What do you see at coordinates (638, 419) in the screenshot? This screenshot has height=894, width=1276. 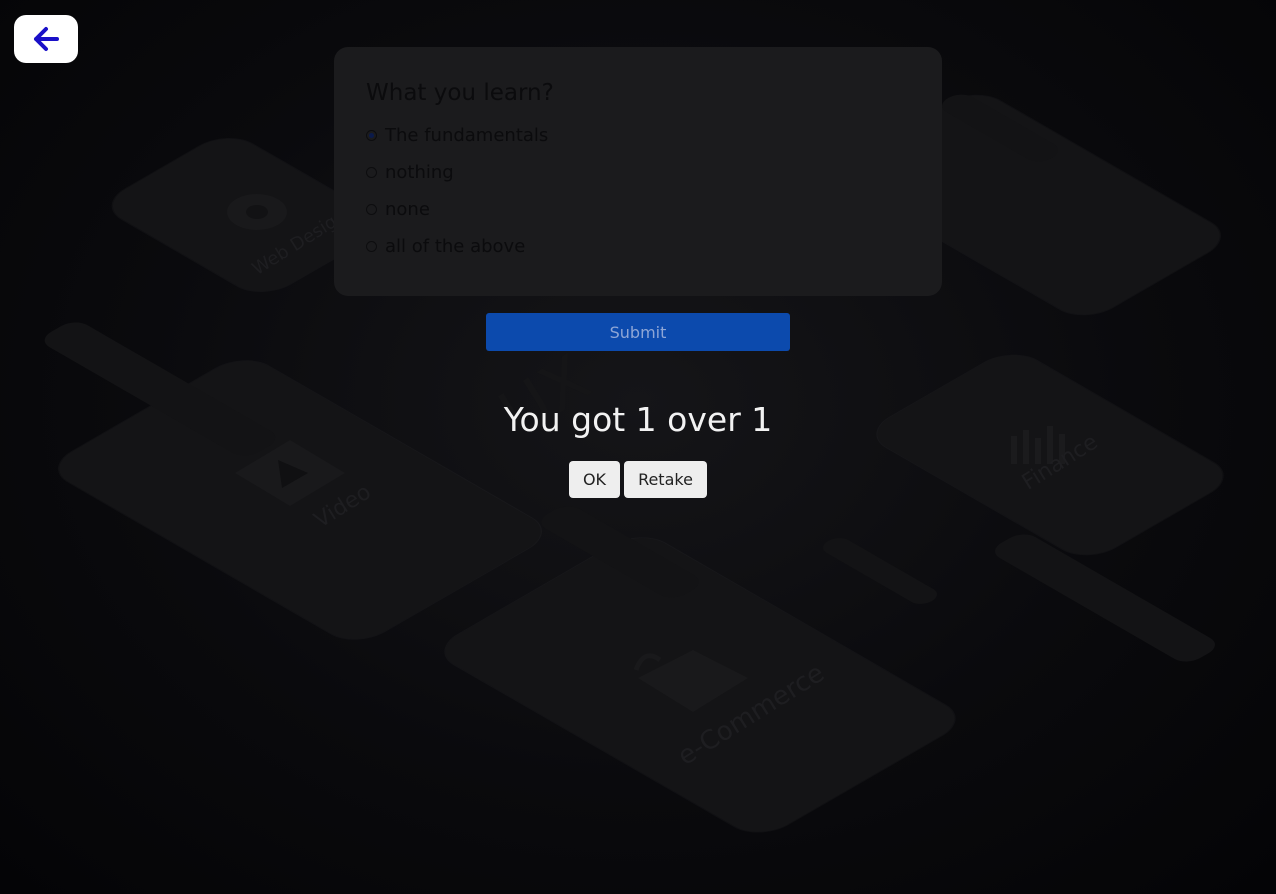 I see `result-text: You got 1 over 1` at bounding box center [638, 419].